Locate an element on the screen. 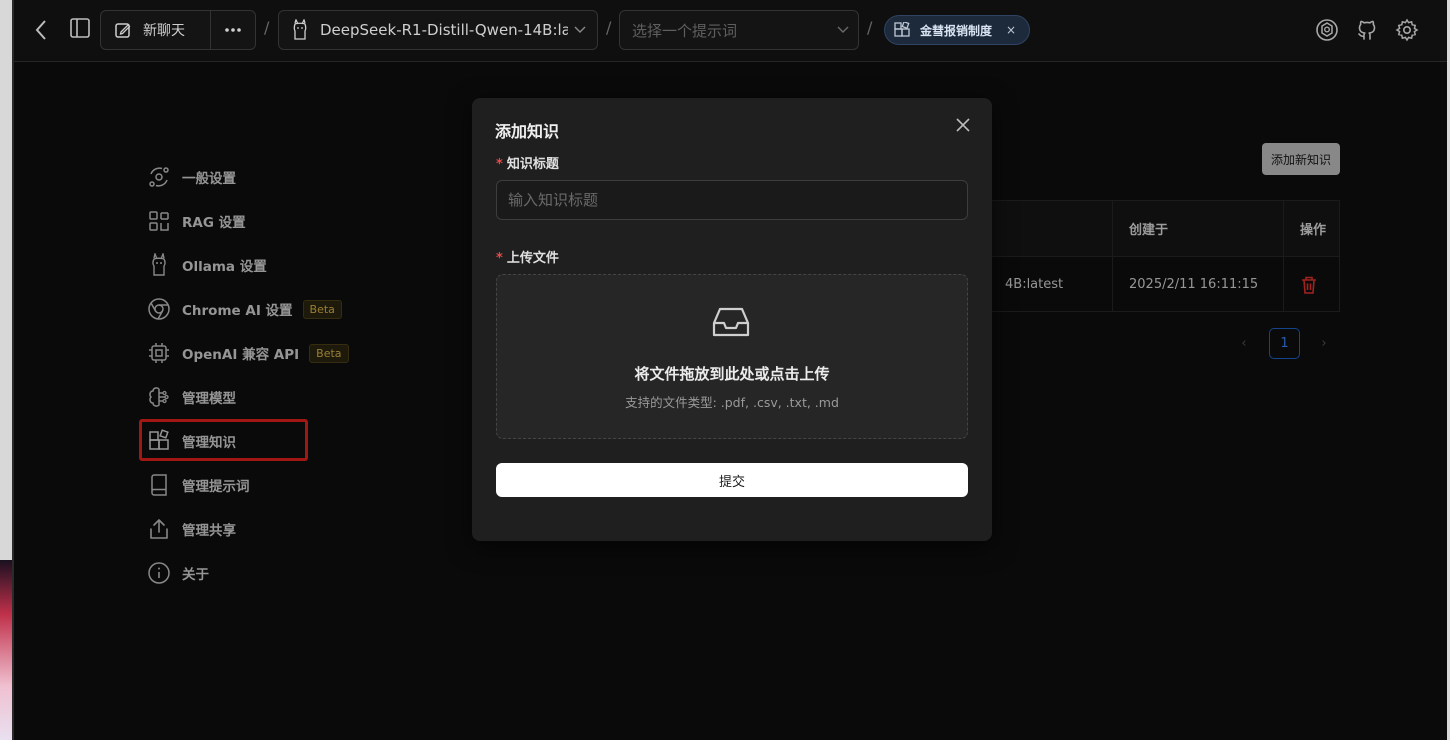  new-chat-group: 新聊天 is located at coordinates (178, 30).